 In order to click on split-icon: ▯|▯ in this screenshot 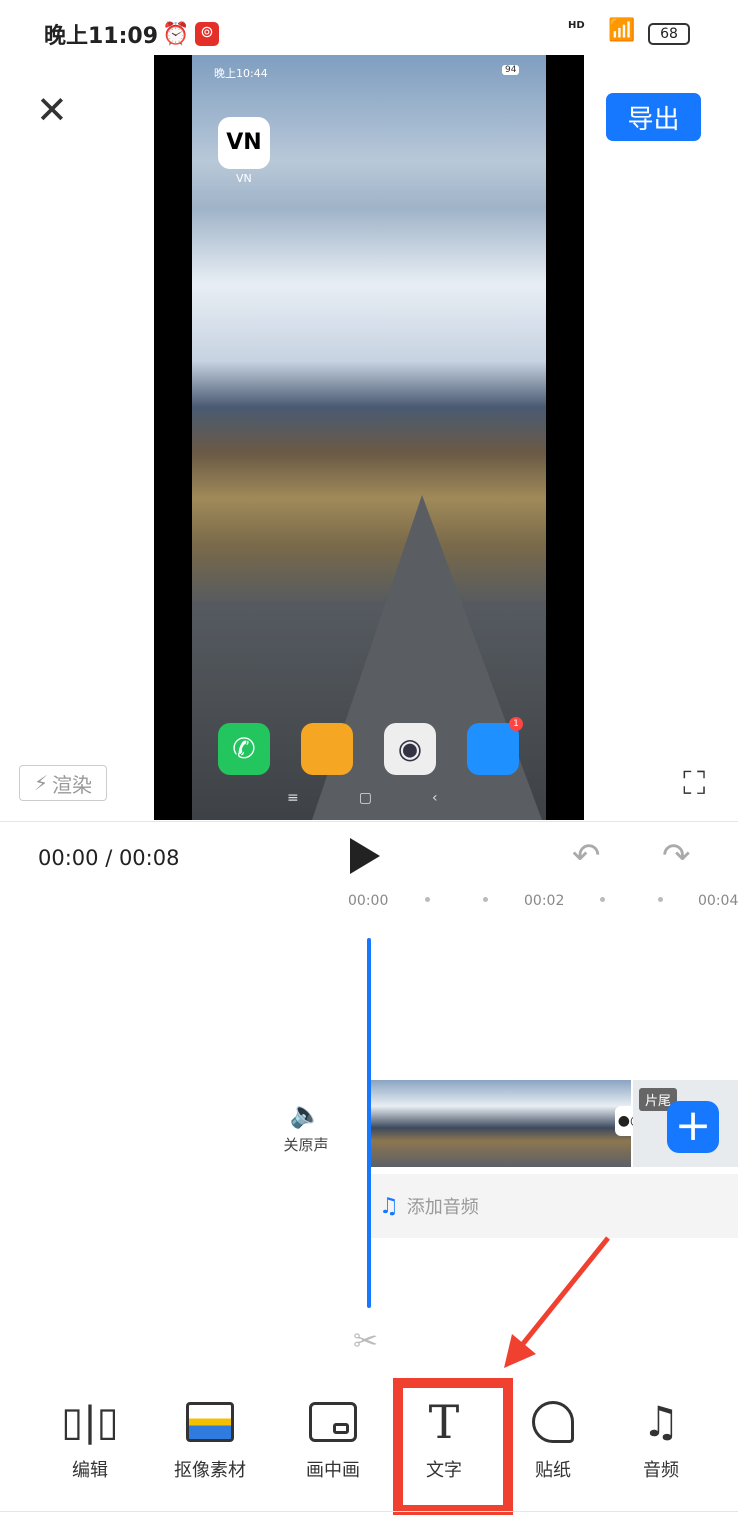, I will do `click(90, 1422)`.